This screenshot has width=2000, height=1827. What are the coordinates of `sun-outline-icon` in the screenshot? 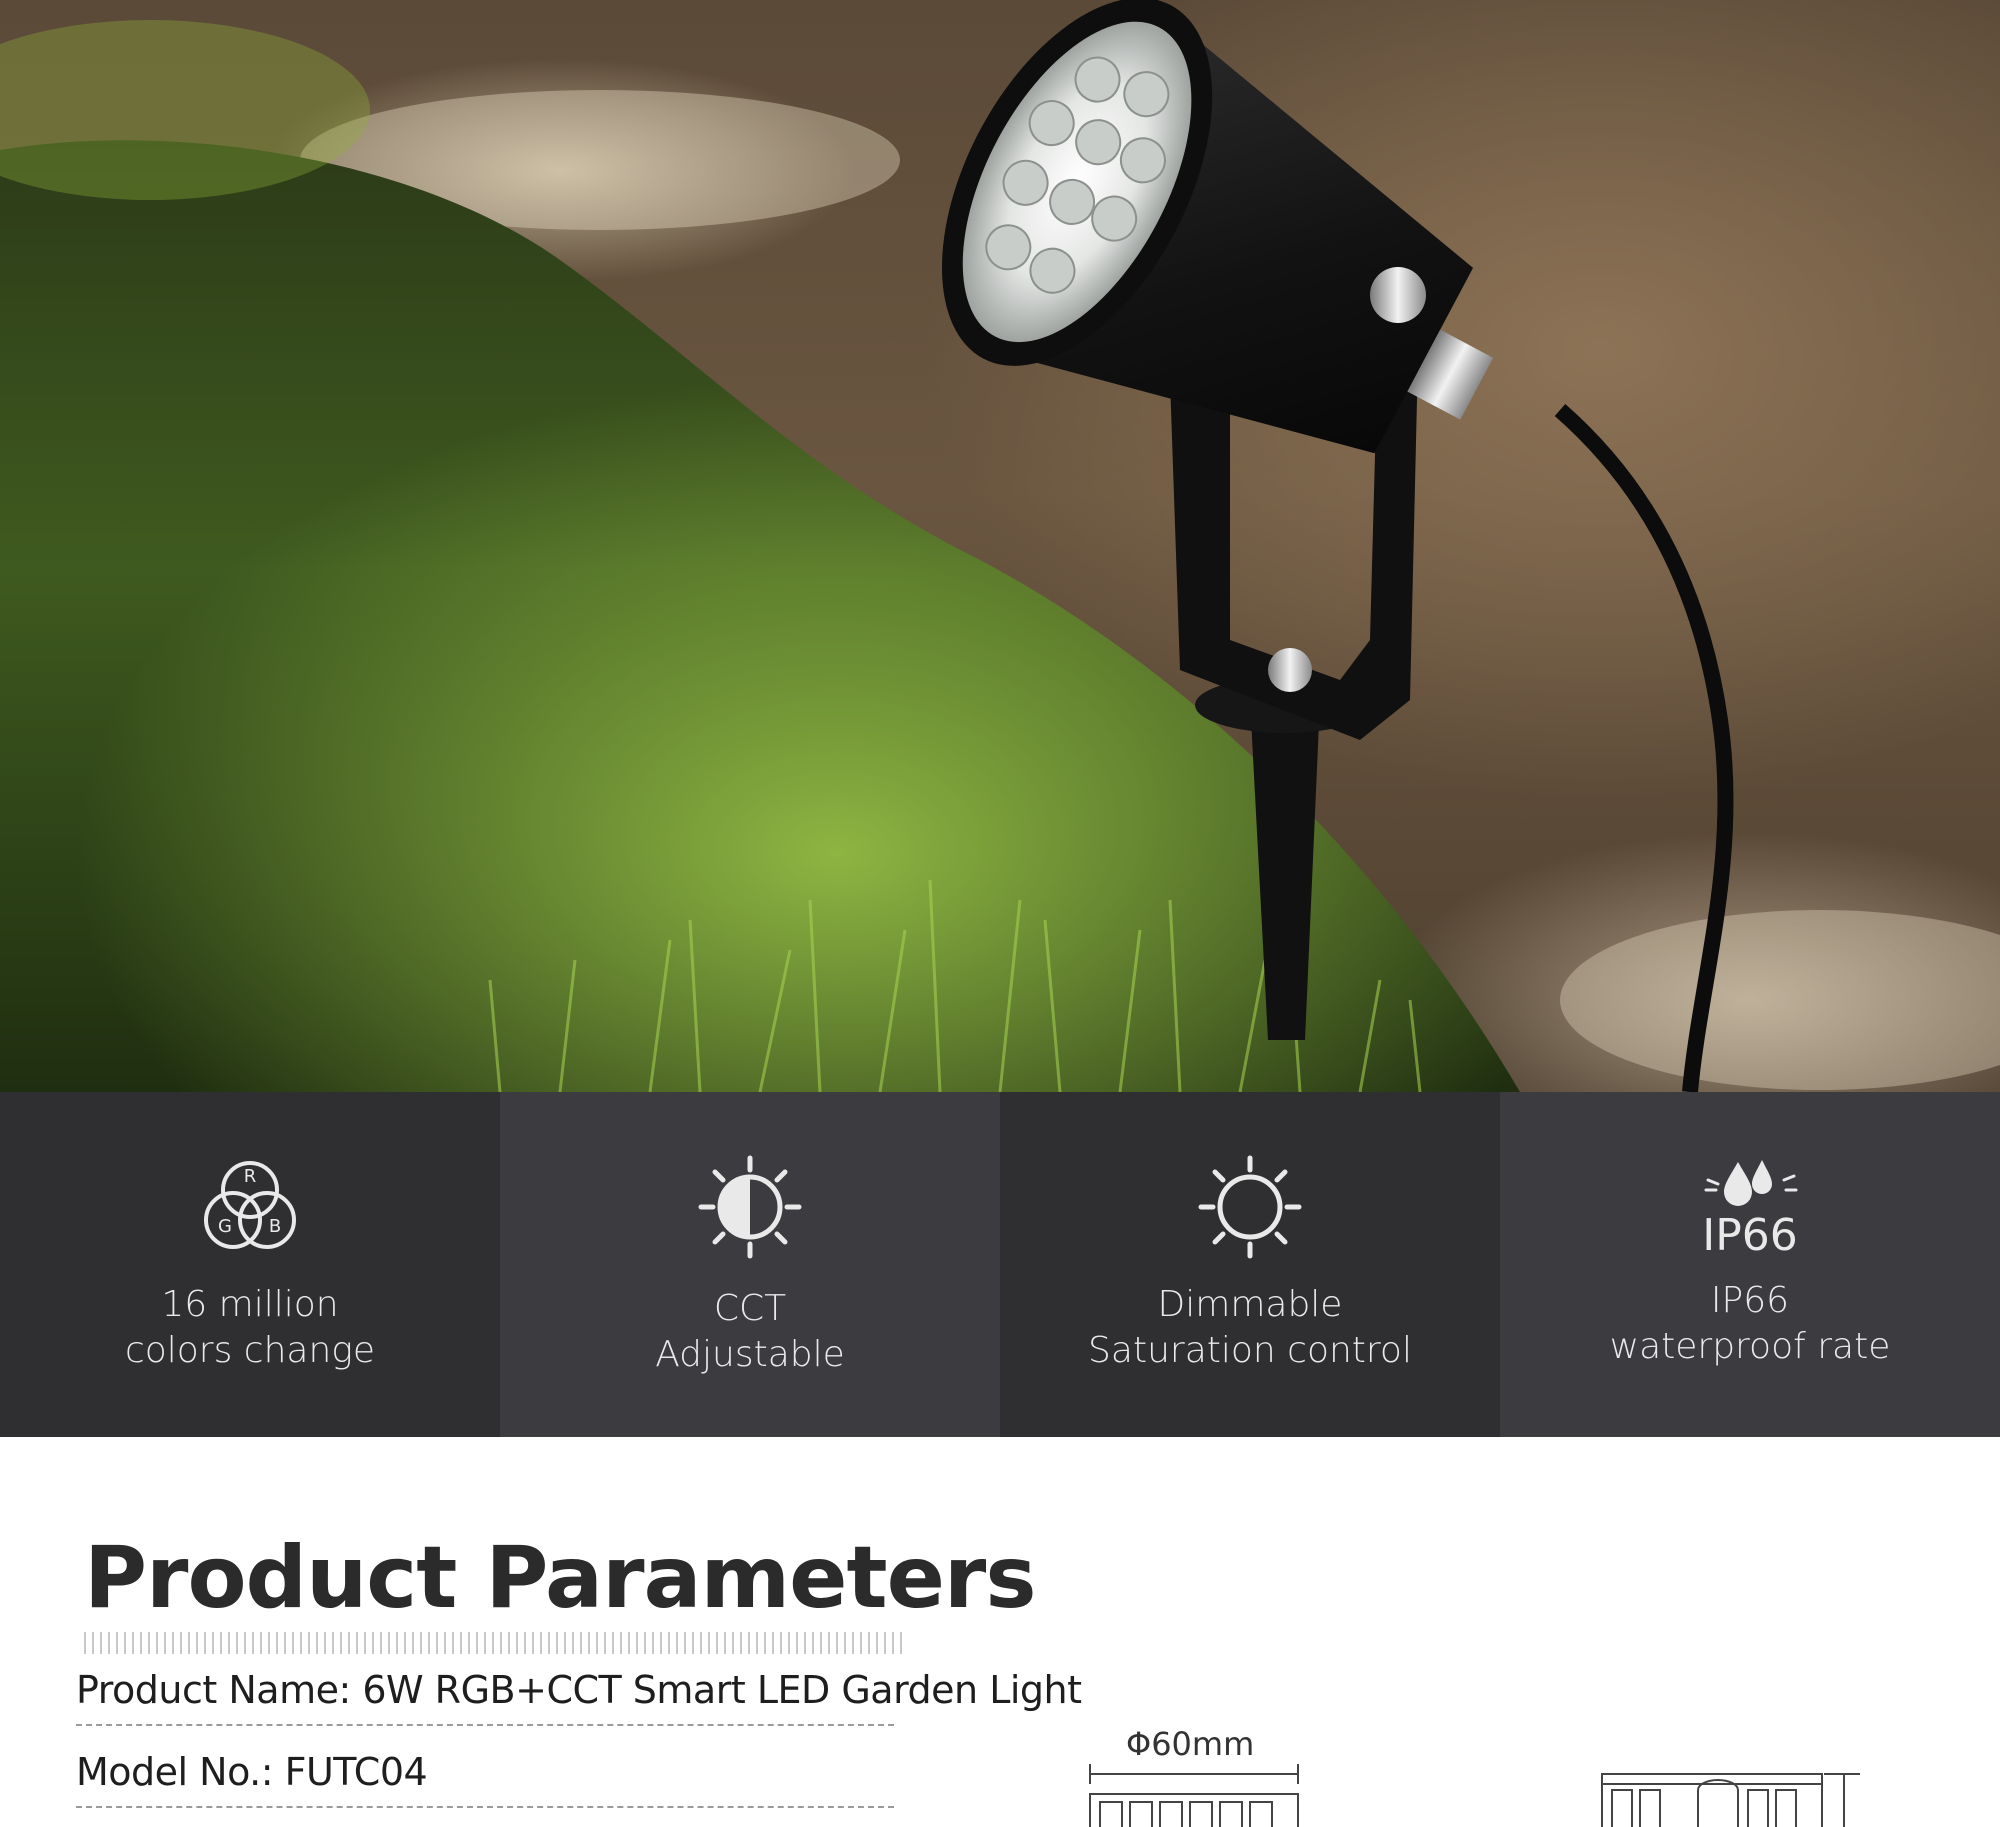 It's located at (1250, 1207).